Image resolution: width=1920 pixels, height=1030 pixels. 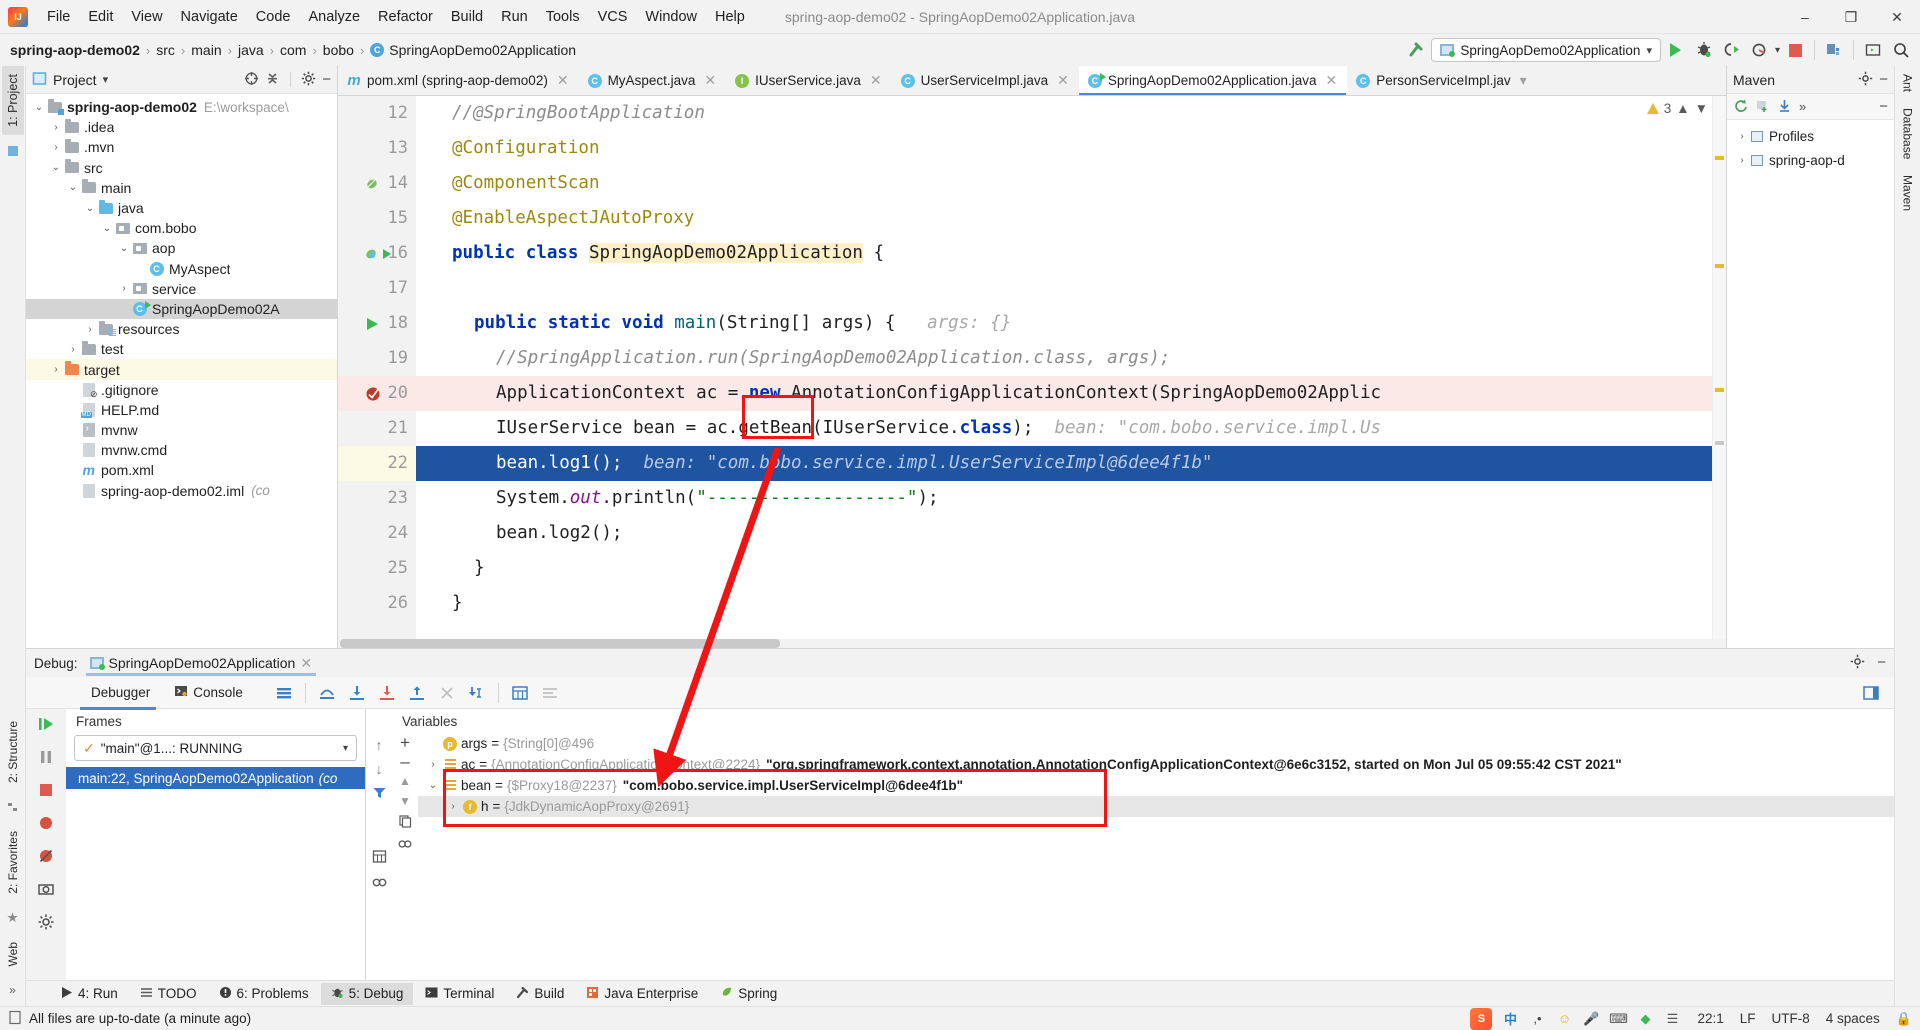 I want to click on gutter-line-12: 12, so click(x=377, y=113).